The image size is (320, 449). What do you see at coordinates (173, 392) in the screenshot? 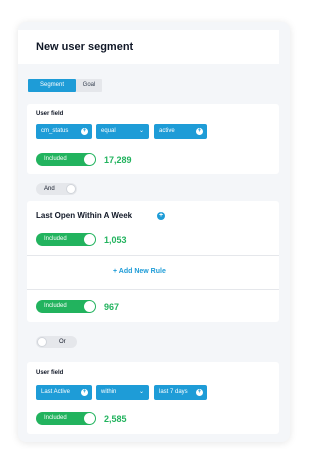
I see `value-text: last 7 days` at bounding box center [173, 392].